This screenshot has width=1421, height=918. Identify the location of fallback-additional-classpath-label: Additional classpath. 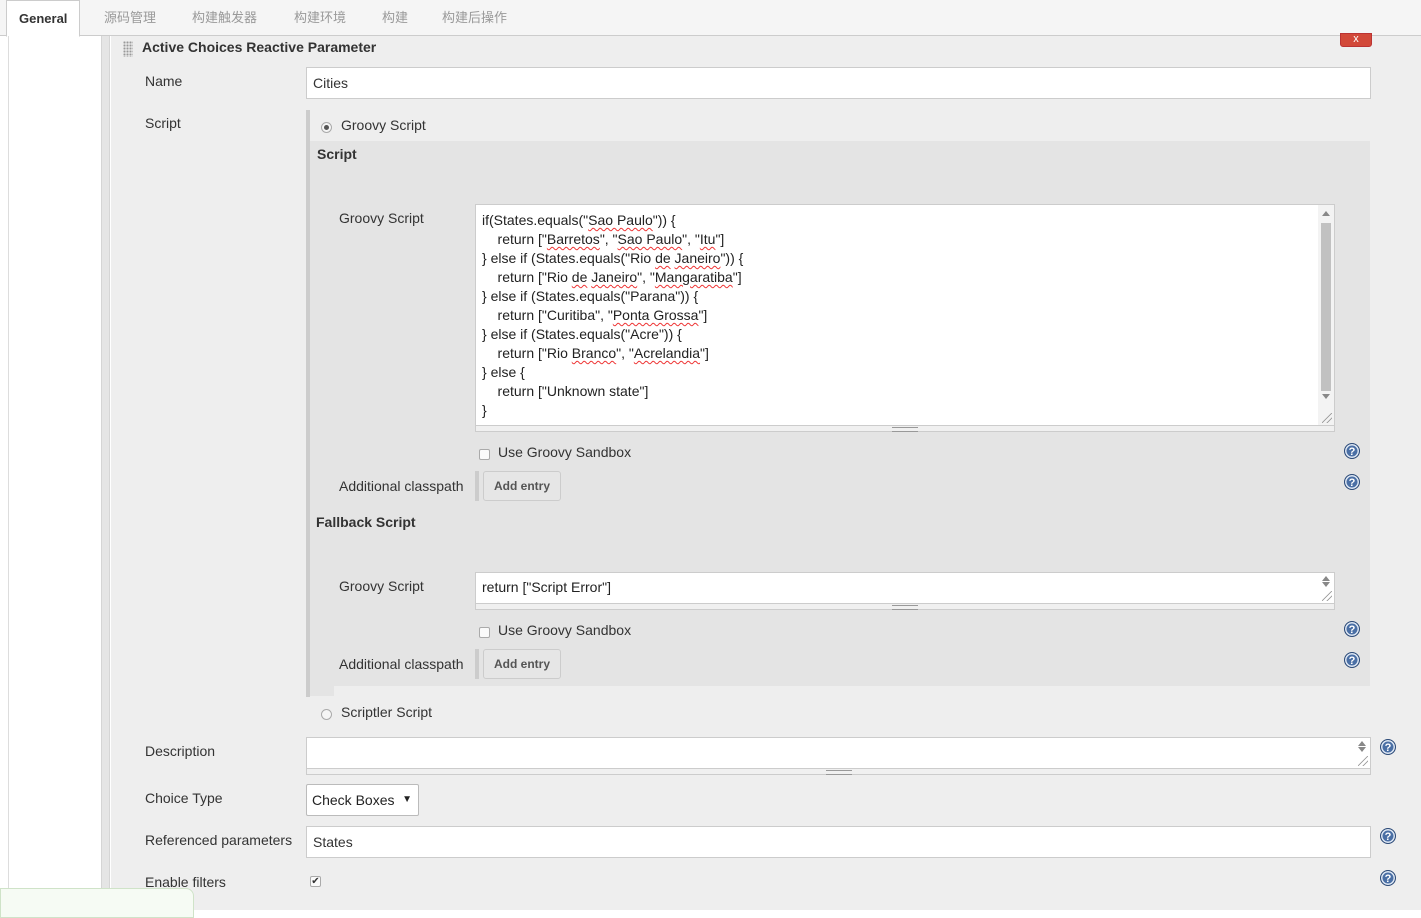
(401, 664).